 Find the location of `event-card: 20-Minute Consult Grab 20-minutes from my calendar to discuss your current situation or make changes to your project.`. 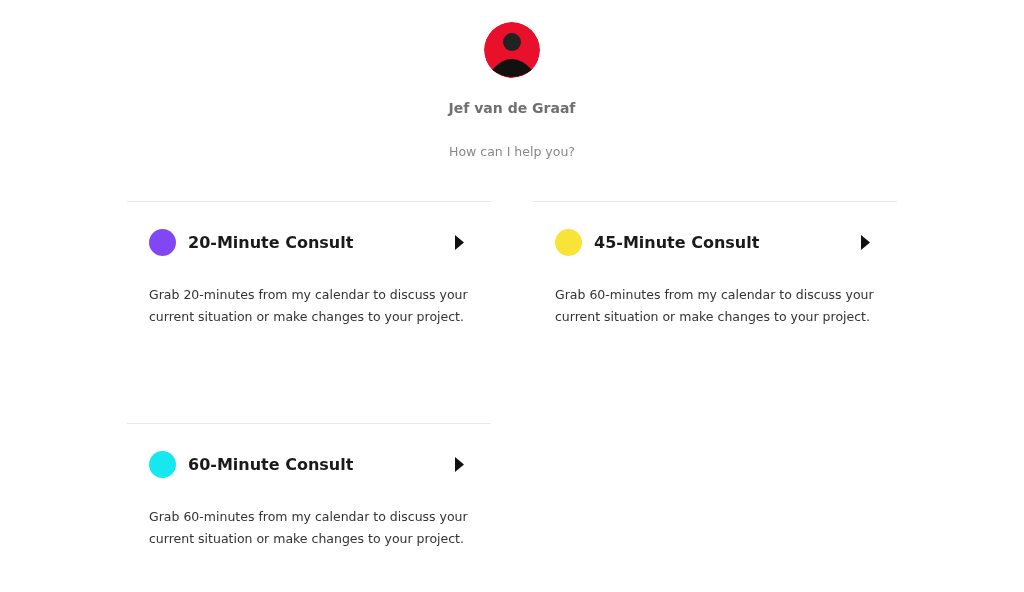

event-card: 20-Minute Consult Grab 20-minutes from my calendar to discuss your current situation or make changes to your project. is located at coordinates (309, 312).